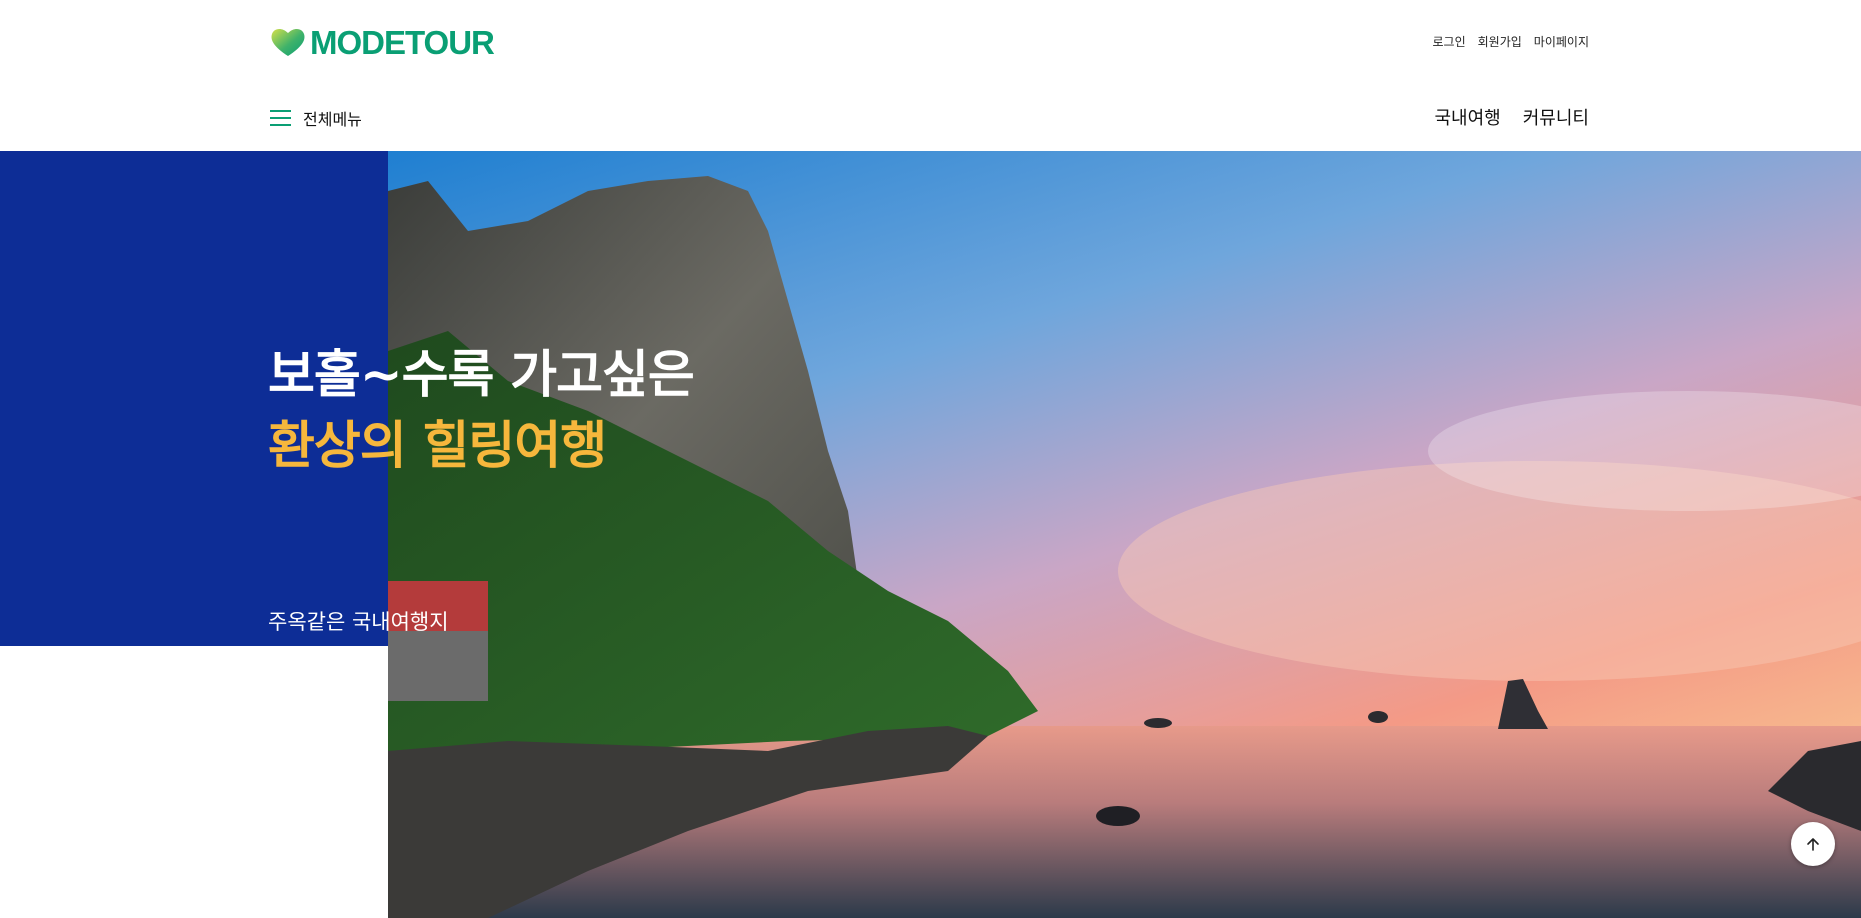 This screenshot has height=918, width=1861. Describe the element at coordinates (358, 622) in the screenshot. I see `hero-subline: 주옥같은 국내여행지` at that location.